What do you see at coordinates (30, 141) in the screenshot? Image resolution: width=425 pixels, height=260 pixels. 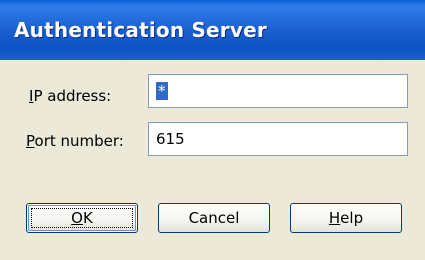 I see `port-number-label-mnemonic: P` at bounding box center [30, 141].